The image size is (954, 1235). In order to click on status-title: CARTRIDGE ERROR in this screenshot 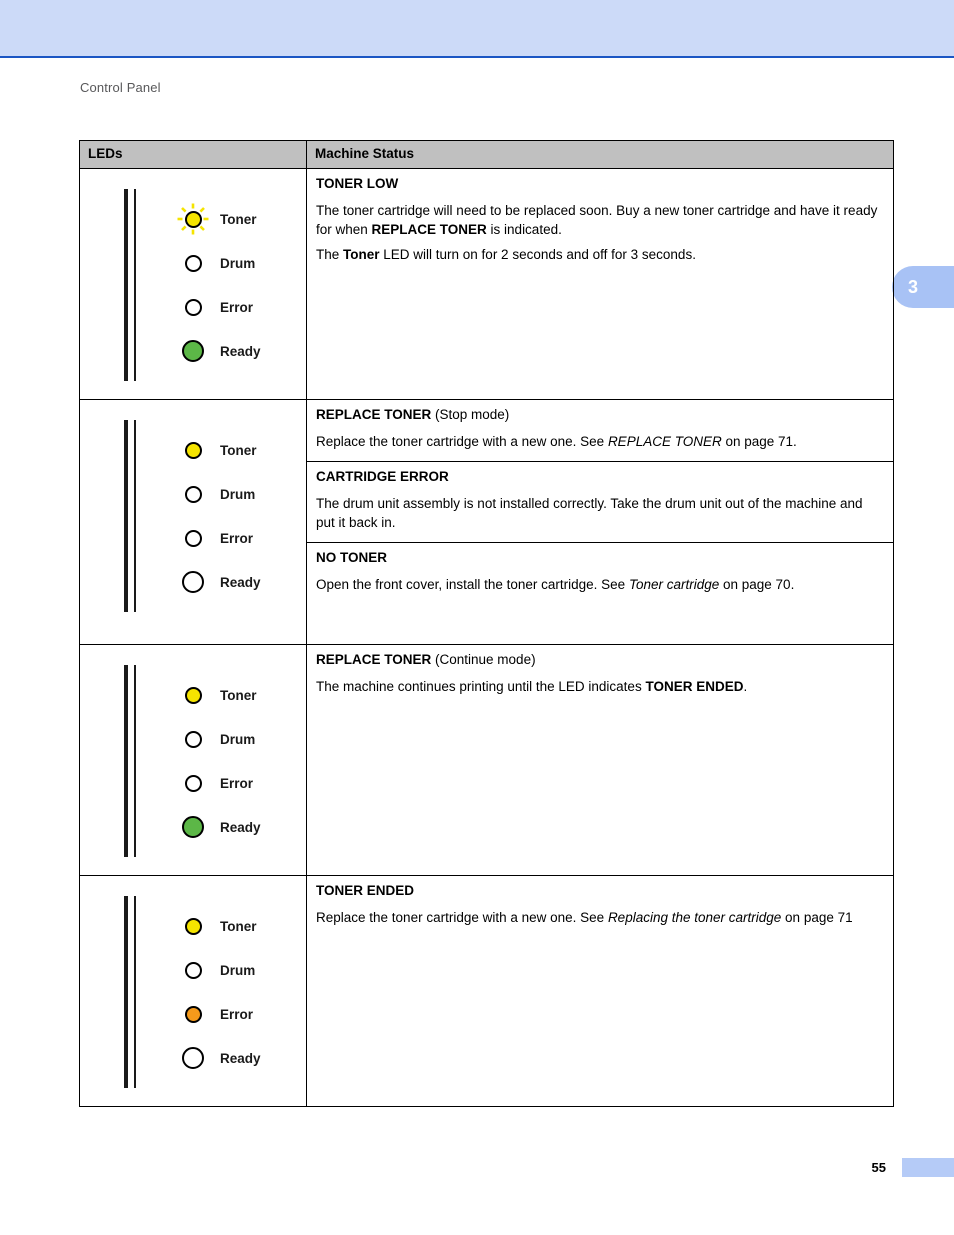, I will do `click(599, 477)`.